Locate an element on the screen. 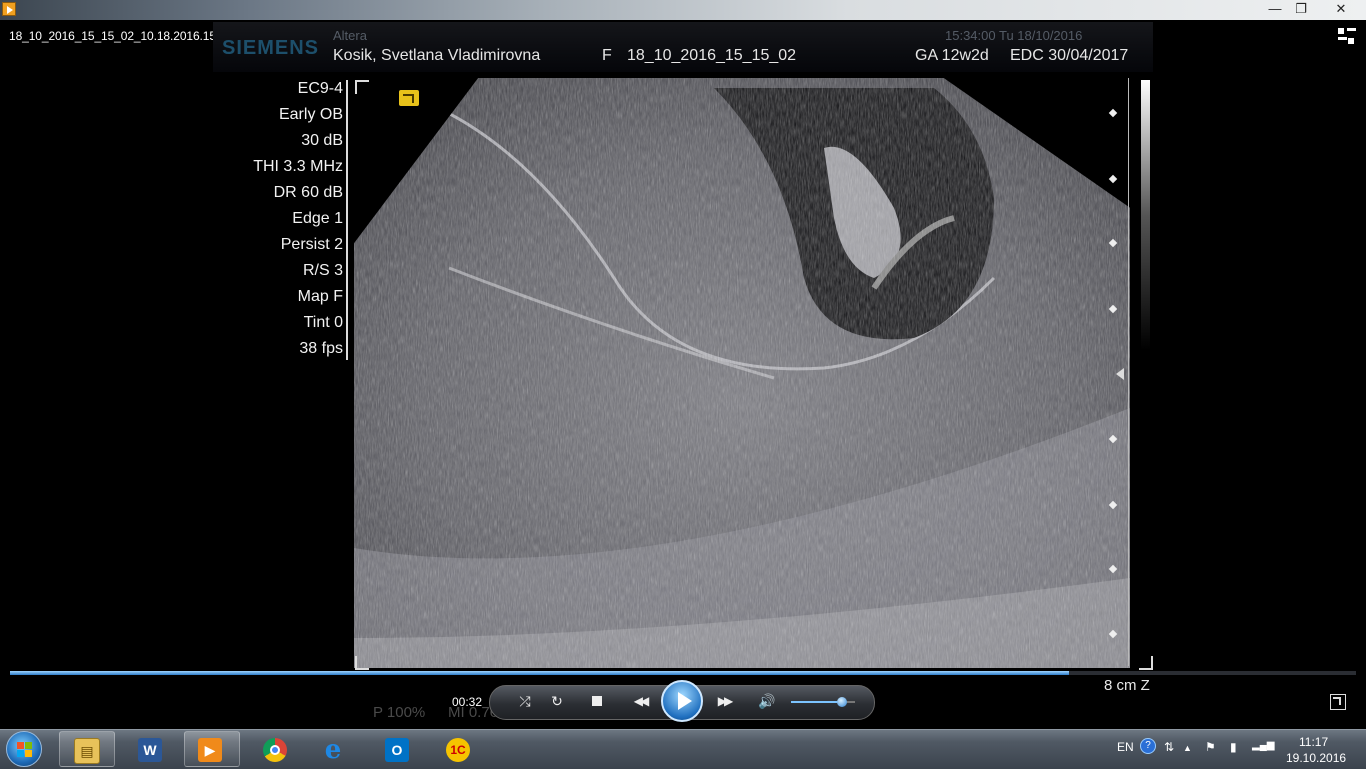  switch-to-library-icon is located at coordinates (1347, 37).